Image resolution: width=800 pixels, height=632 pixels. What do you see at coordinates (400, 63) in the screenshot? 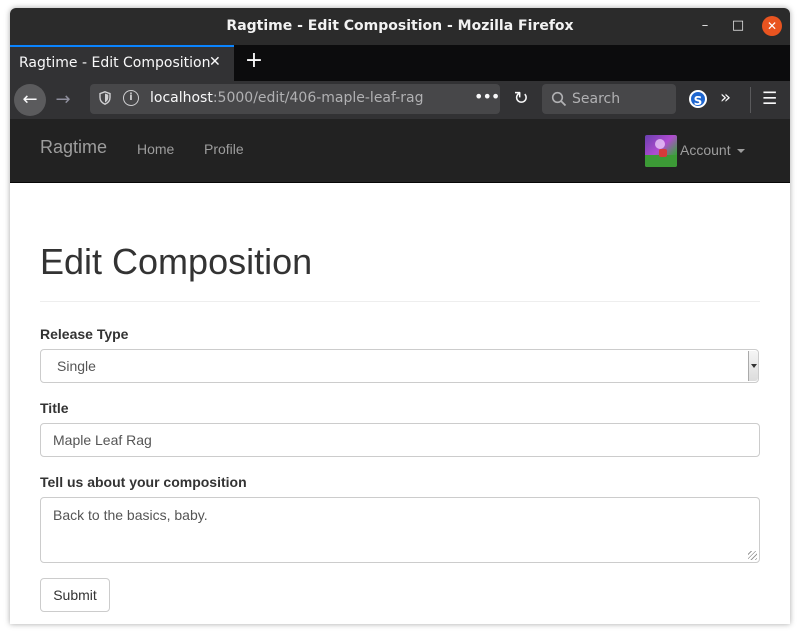
I see `tab-strip: Ragtime - Edit Composition ✕ +` at bounding box center [400, 63].